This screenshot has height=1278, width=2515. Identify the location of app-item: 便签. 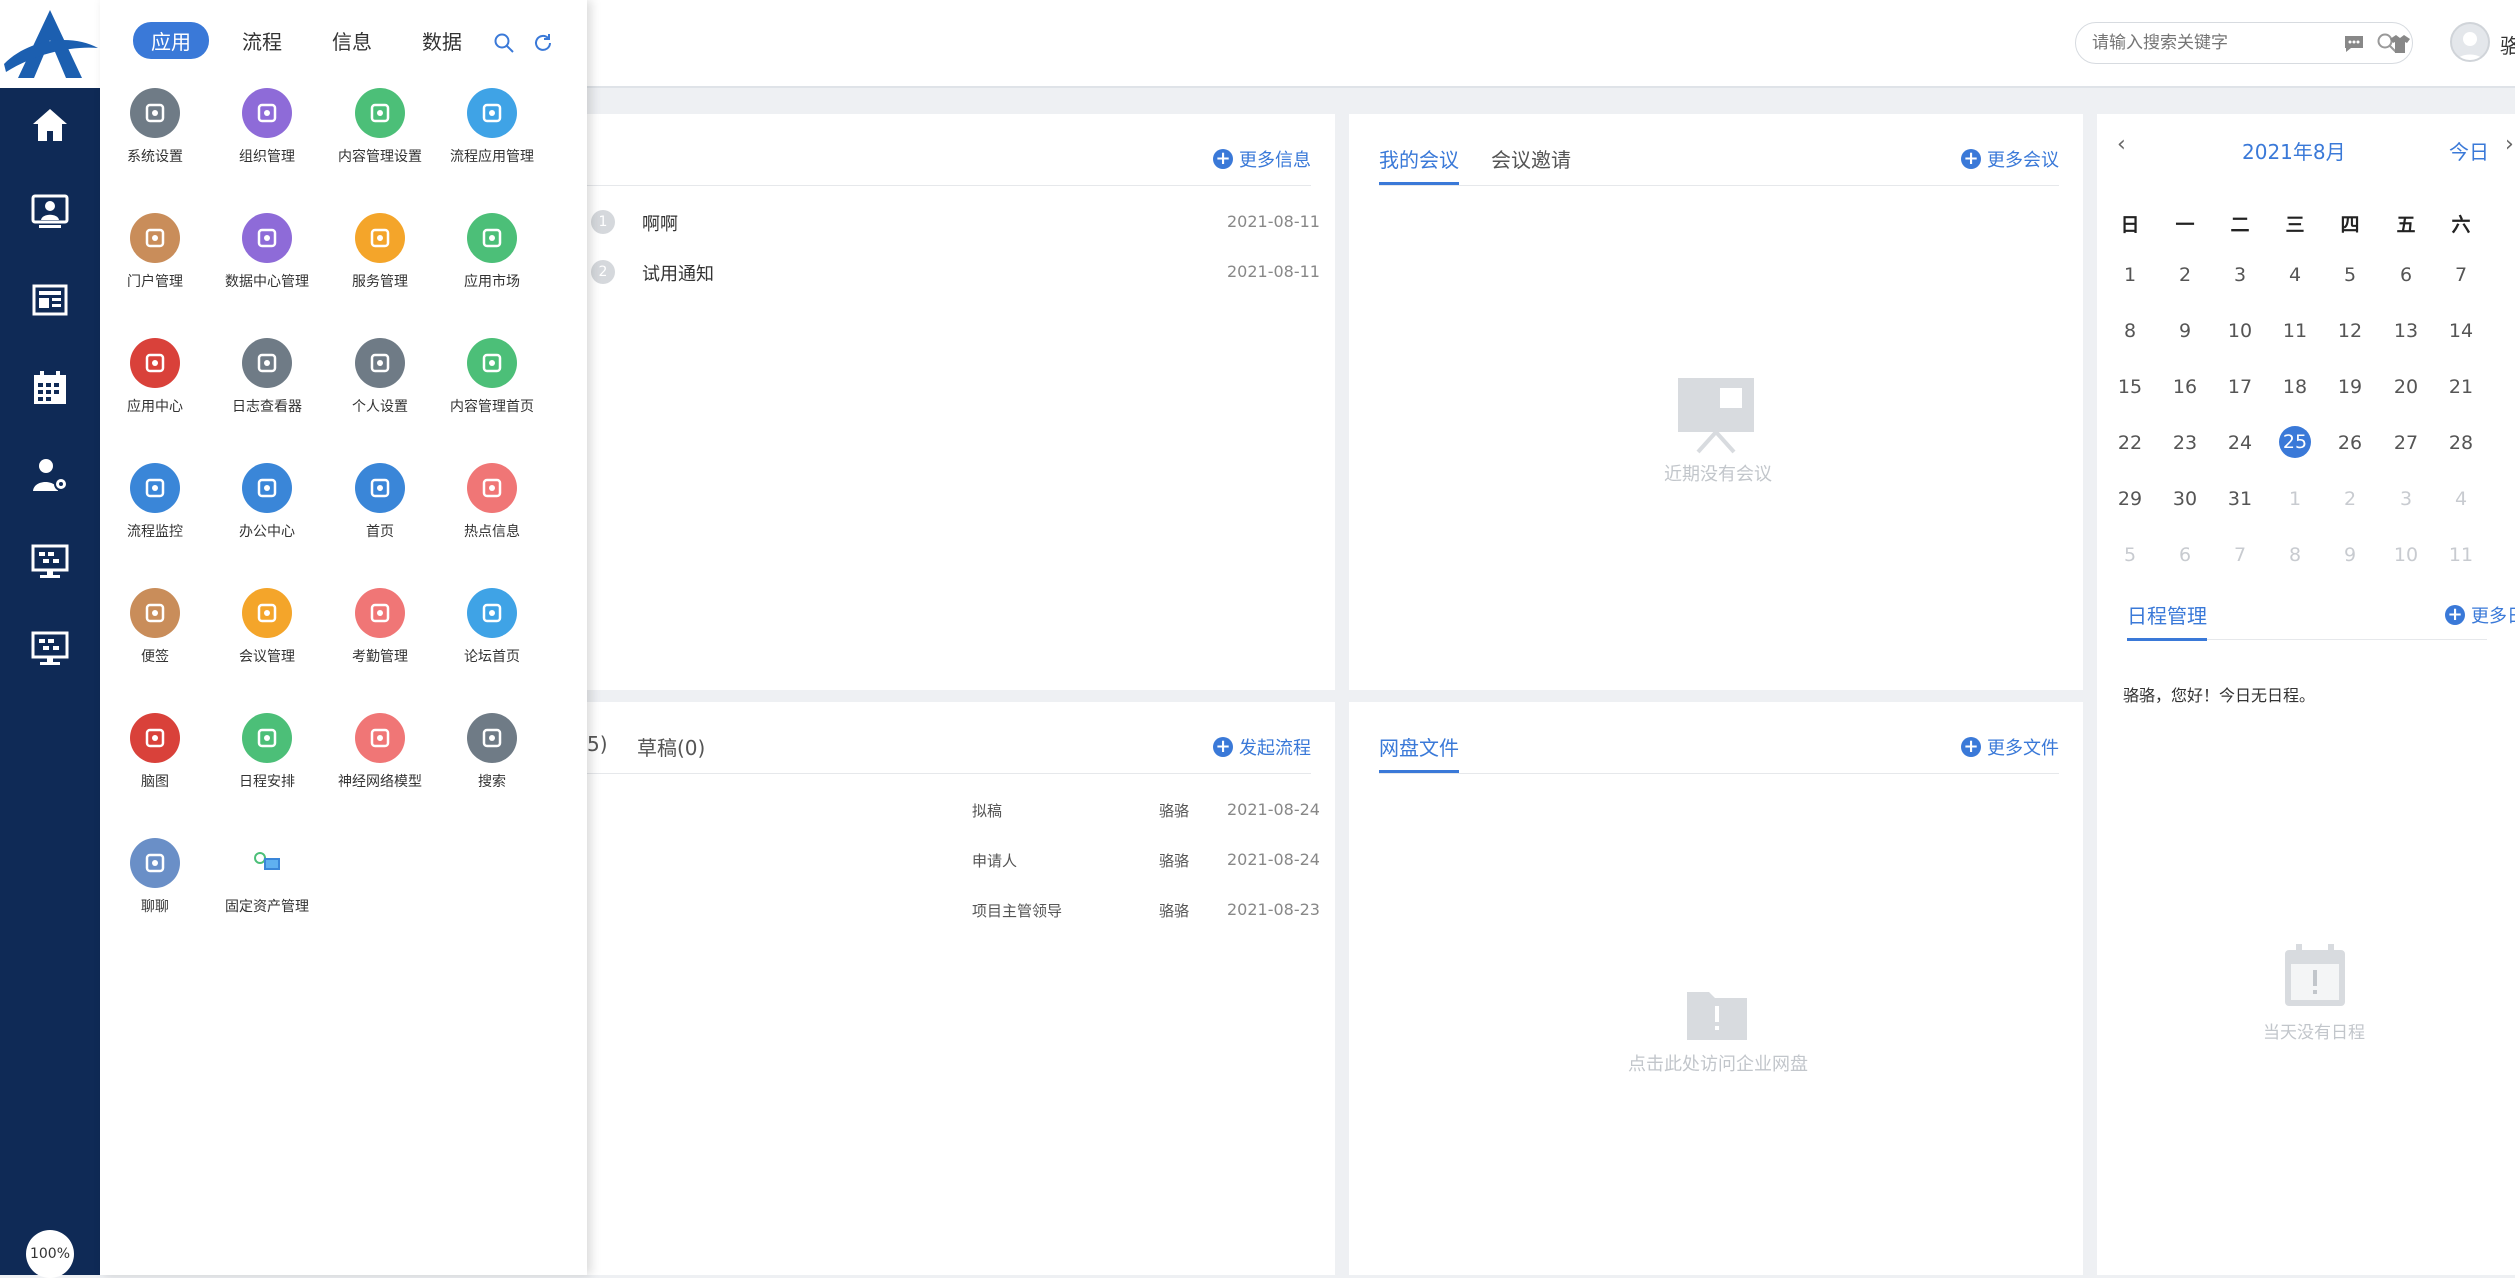
(155, 627).